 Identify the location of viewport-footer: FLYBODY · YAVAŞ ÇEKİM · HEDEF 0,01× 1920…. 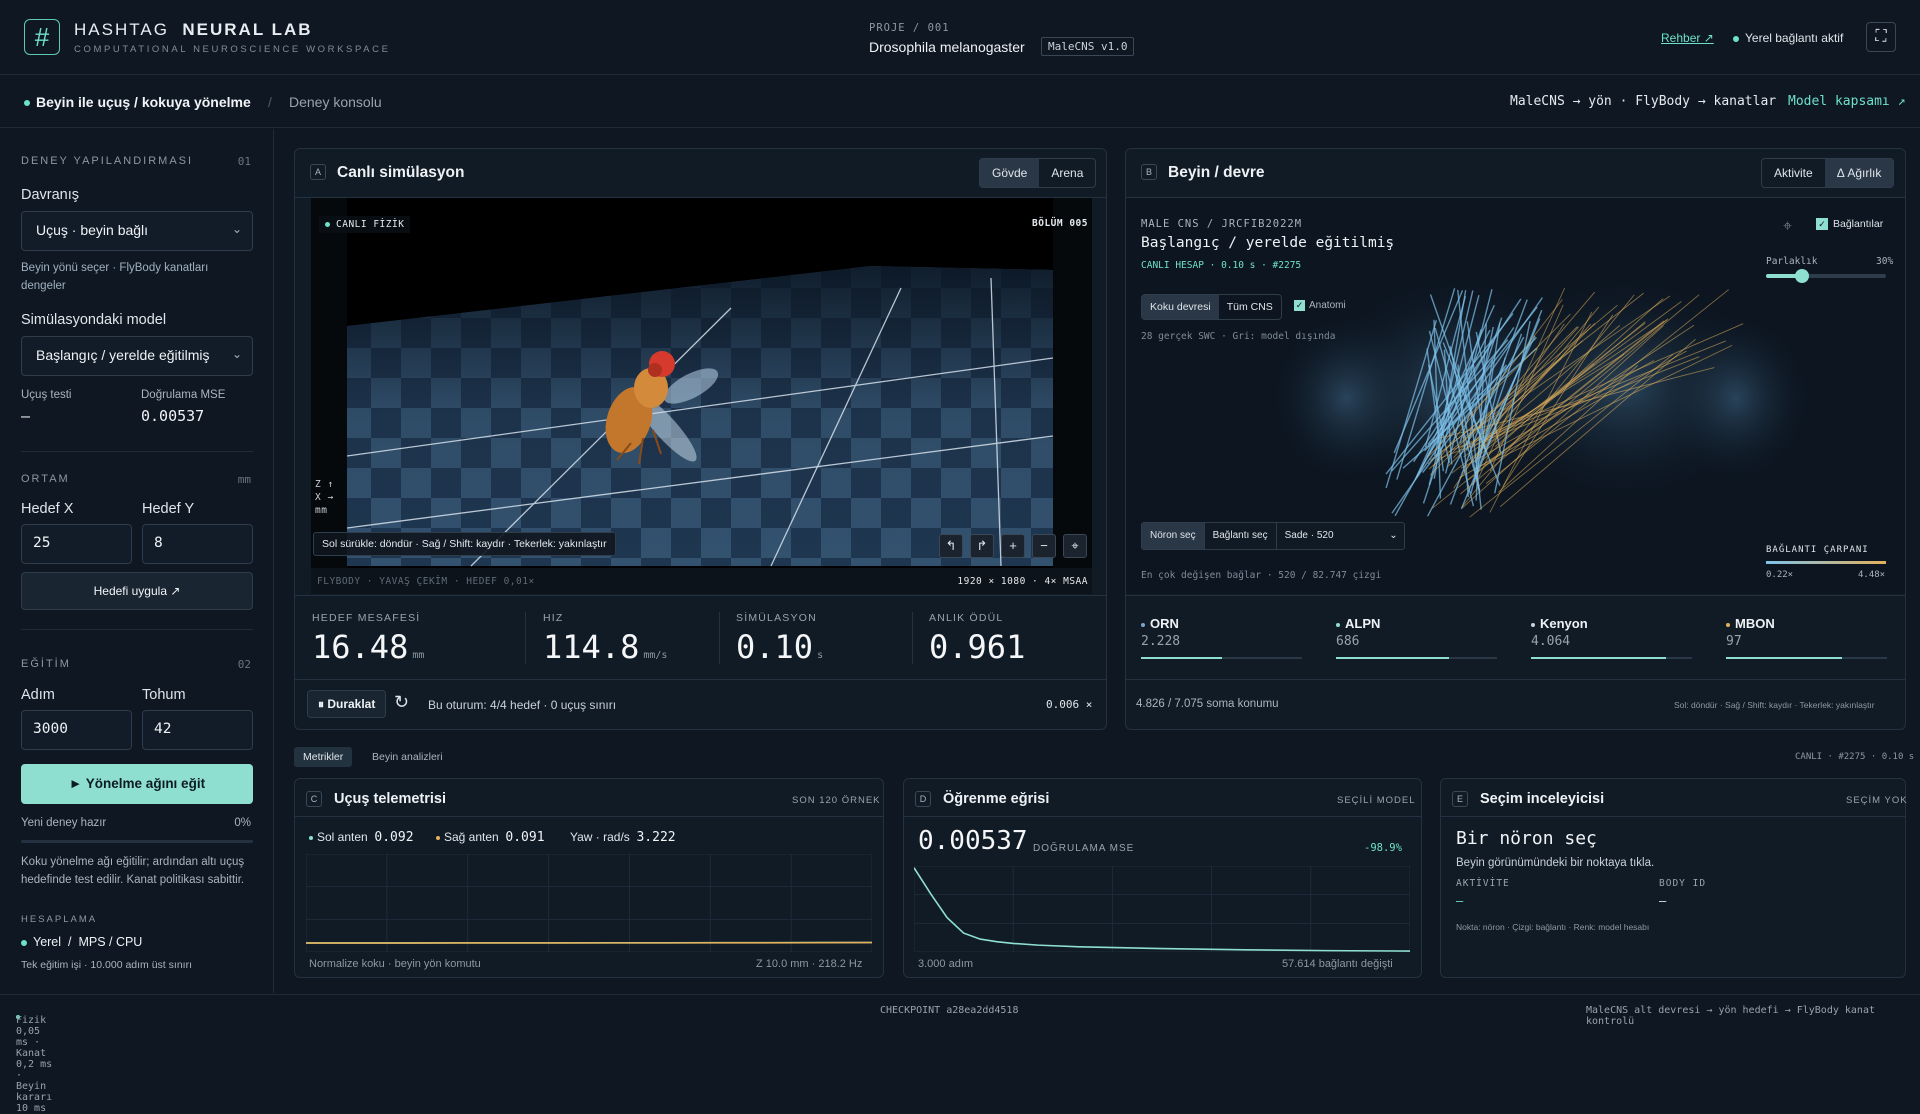
(701, 581).